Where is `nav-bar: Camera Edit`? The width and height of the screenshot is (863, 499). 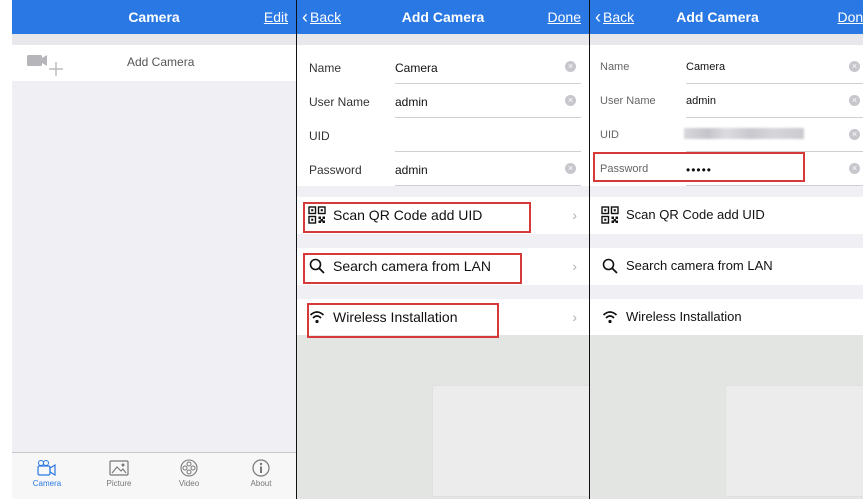 nav-bar: Camera Edit is located at coordinates (154, 17).